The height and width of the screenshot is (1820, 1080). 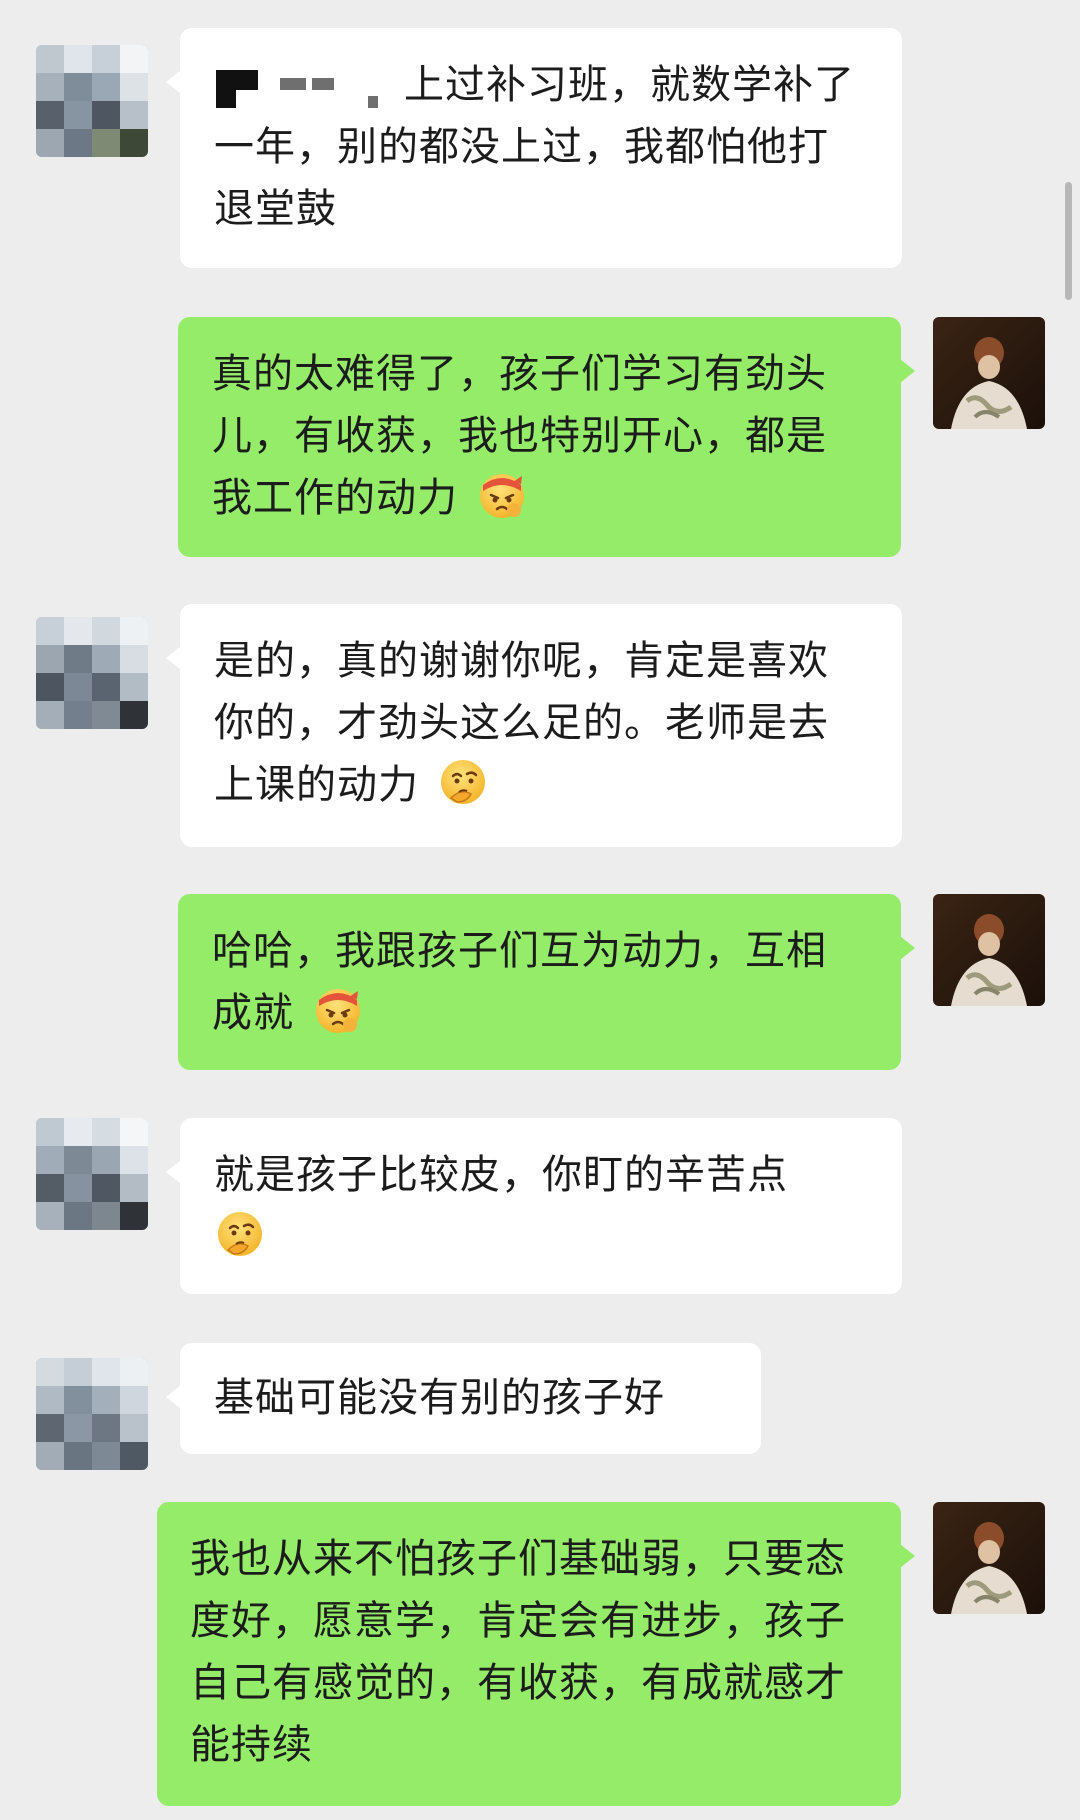 What do you see at coordinates (1068, 241) in the screenshot?
I see `scrollbar` at bounding box center [1068, 241].